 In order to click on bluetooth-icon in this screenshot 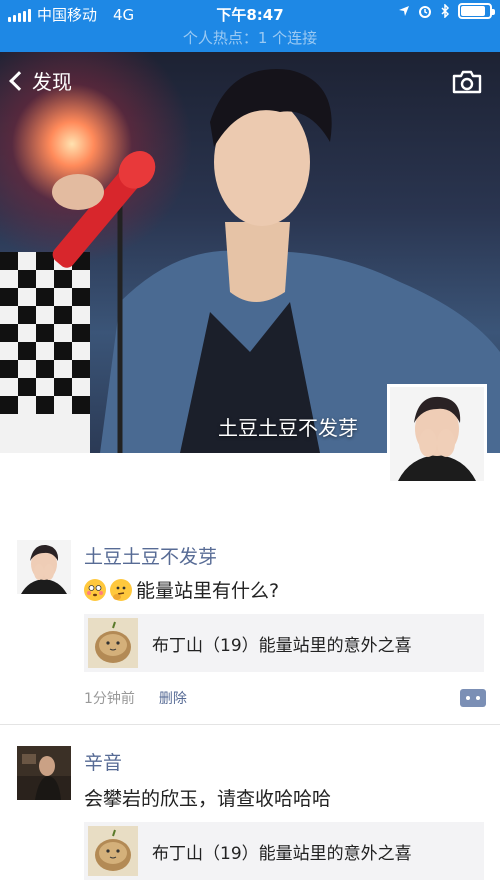, I will do `click(445, 11)`.